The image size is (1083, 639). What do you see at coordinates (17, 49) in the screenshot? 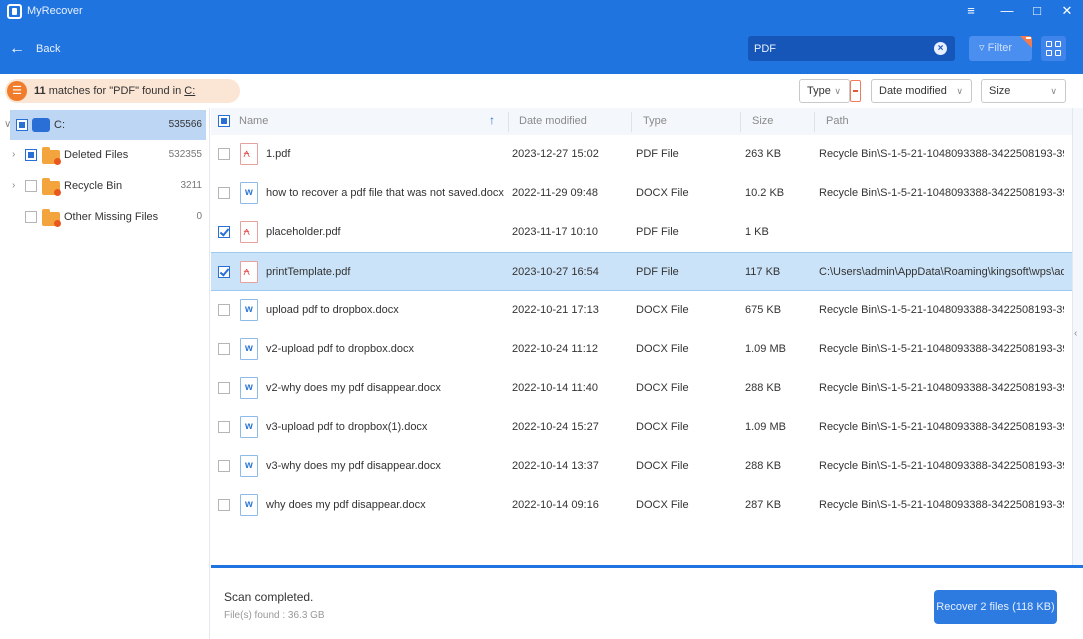
I see `back-arrow-icon: ←` at bounding box center [17, 49].